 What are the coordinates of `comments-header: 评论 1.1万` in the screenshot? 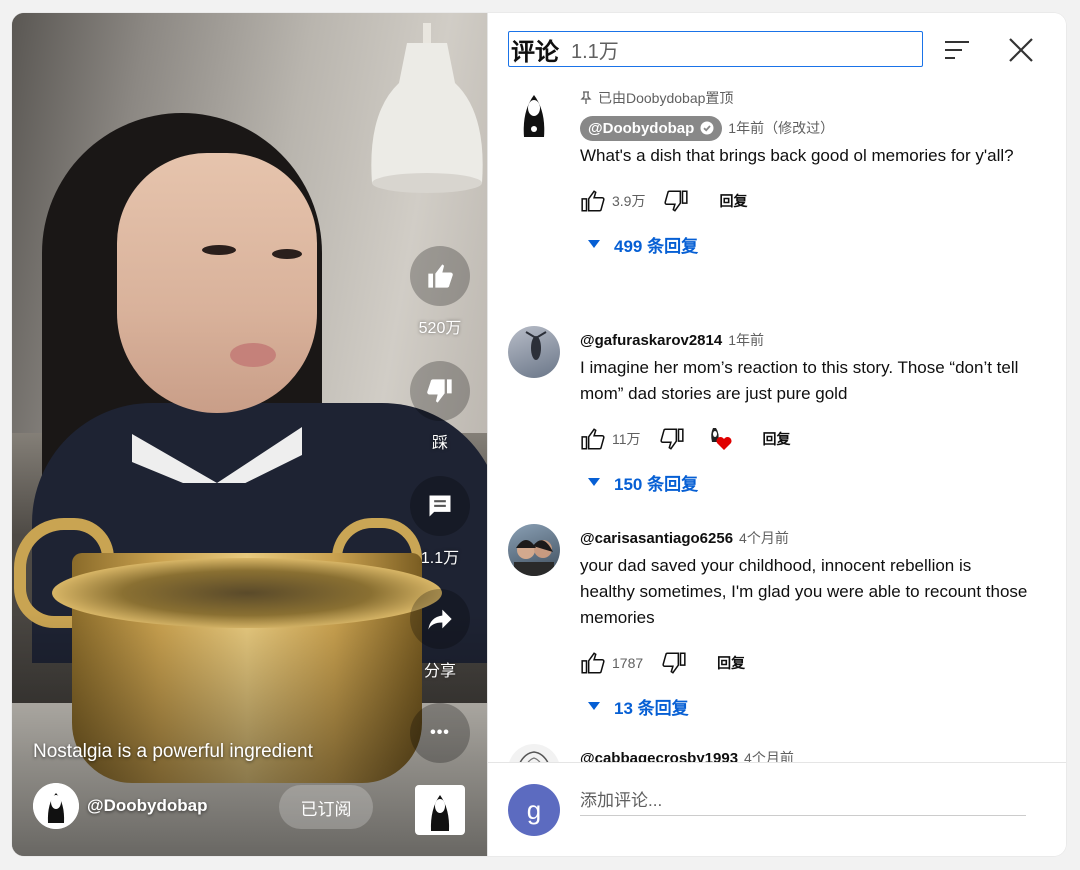 It's located at (715, 49).